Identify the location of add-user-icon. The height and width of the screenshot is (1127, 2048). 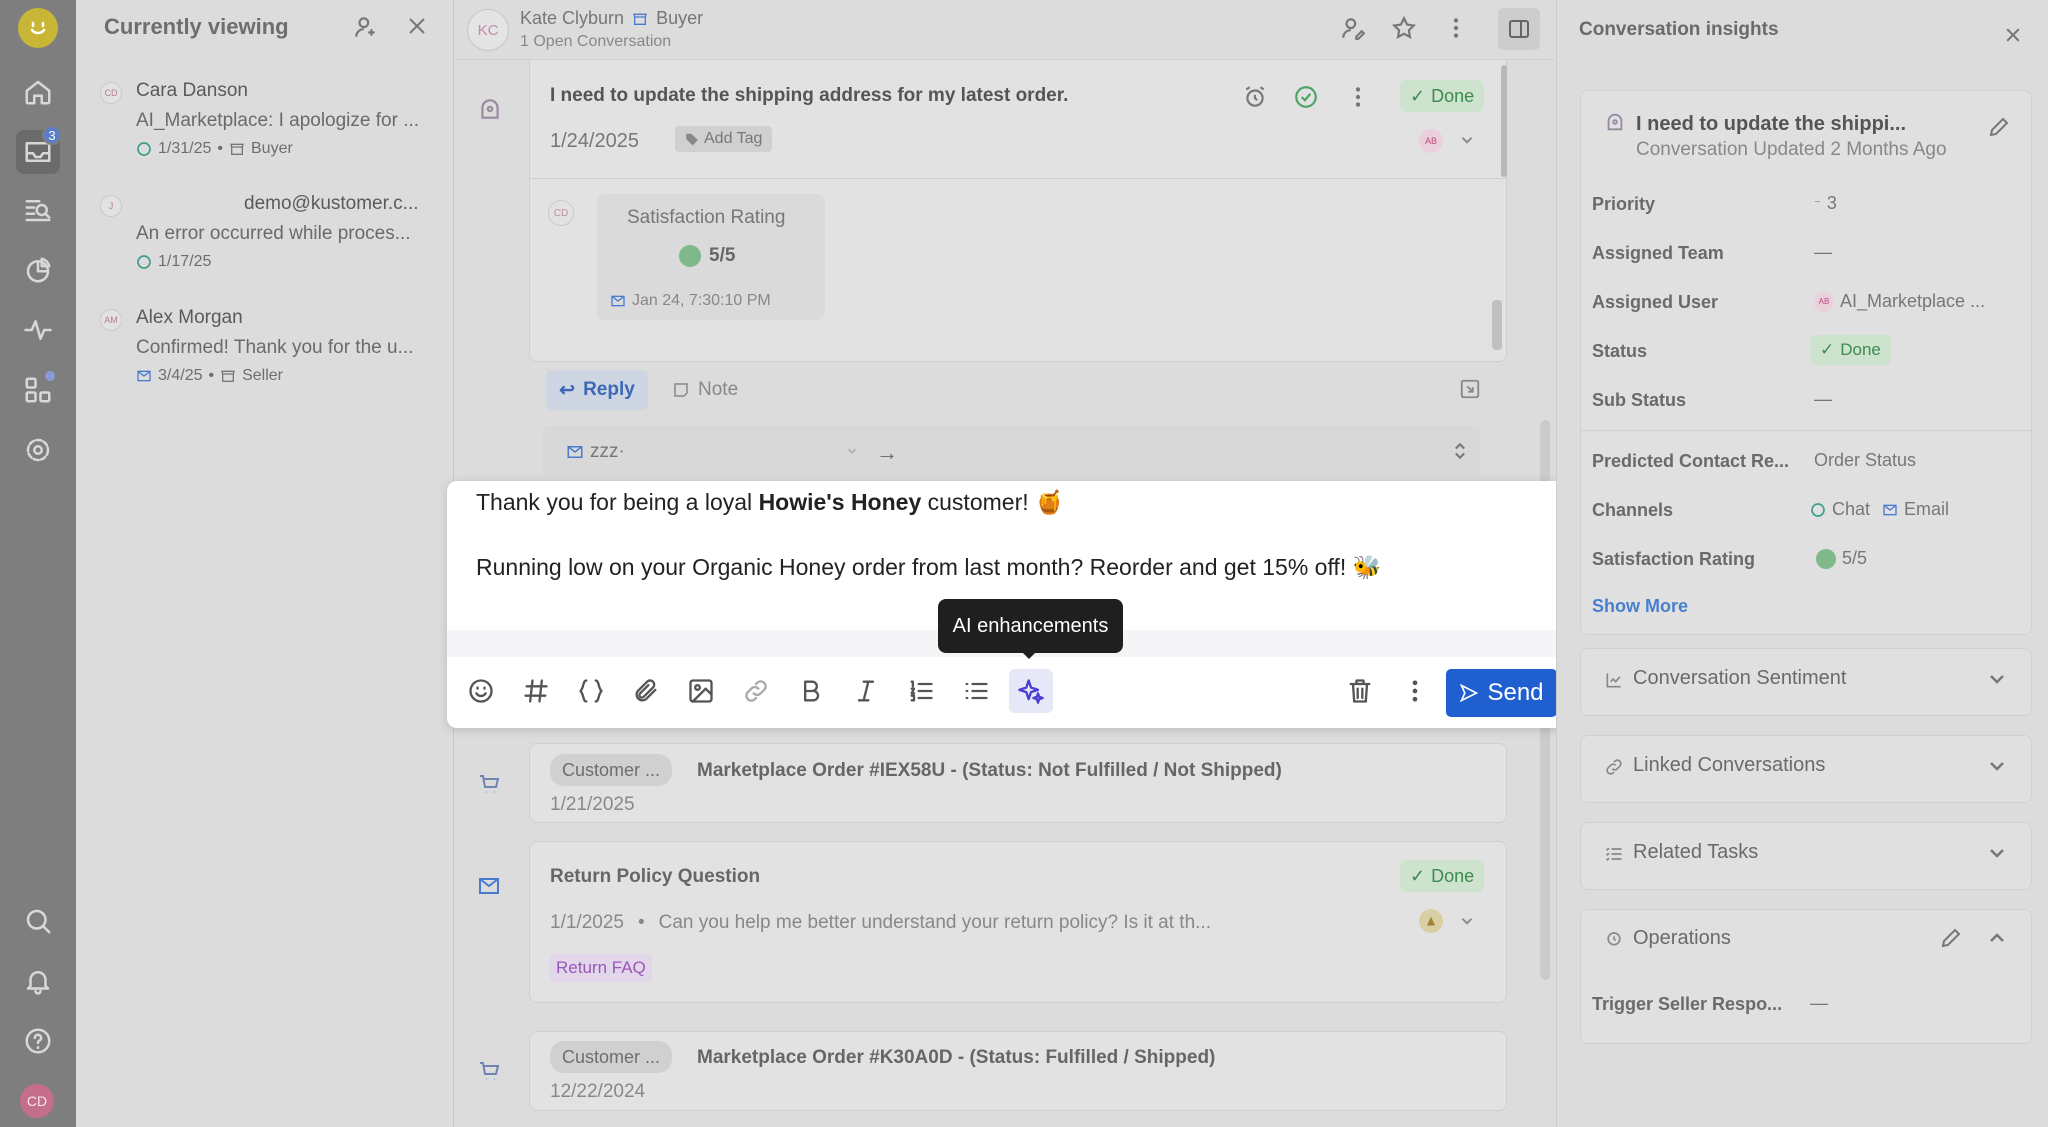
(366, 27).